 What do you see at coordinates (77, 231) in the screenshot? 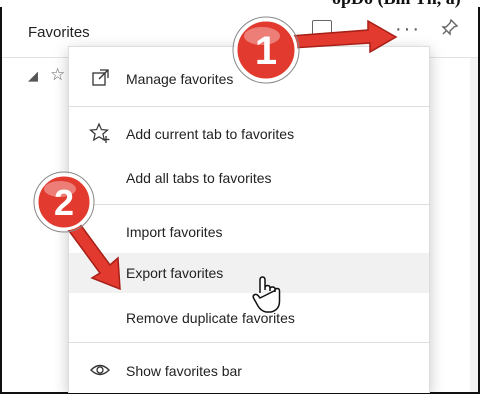
I see `callout-2: 2` at bounding box center [77, 231].